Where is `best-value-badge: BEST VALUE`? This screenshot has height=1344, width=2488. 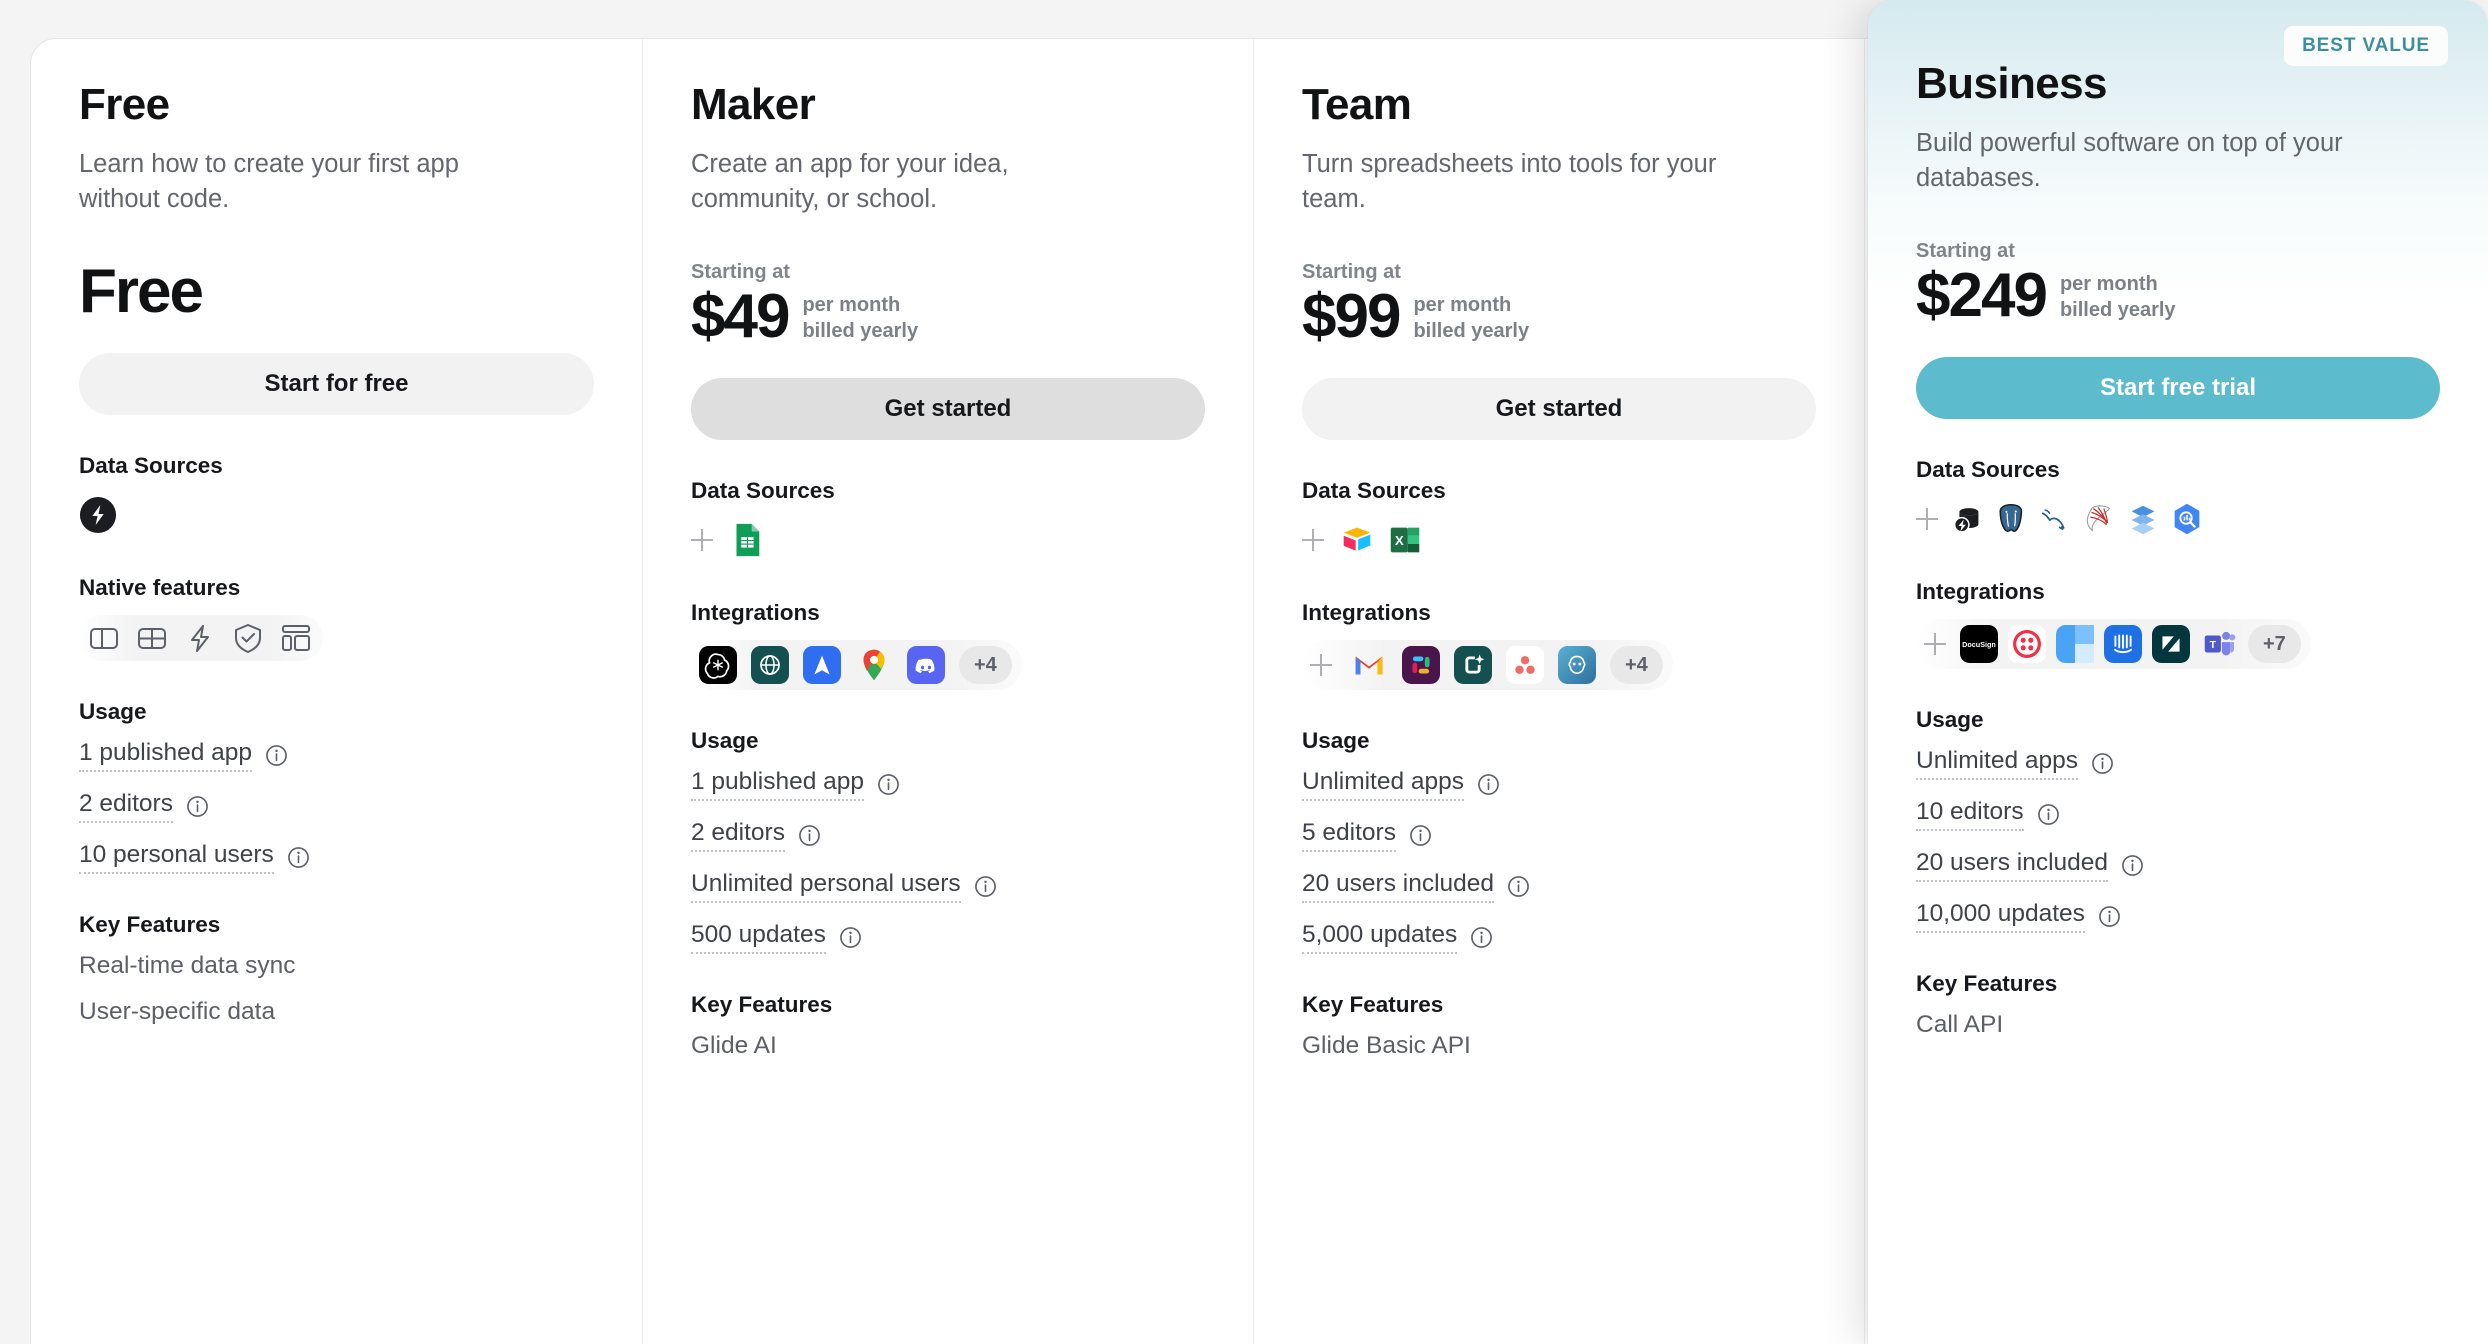
best-value-badge: BEST VALUE is located at coordinates (2366, 46).